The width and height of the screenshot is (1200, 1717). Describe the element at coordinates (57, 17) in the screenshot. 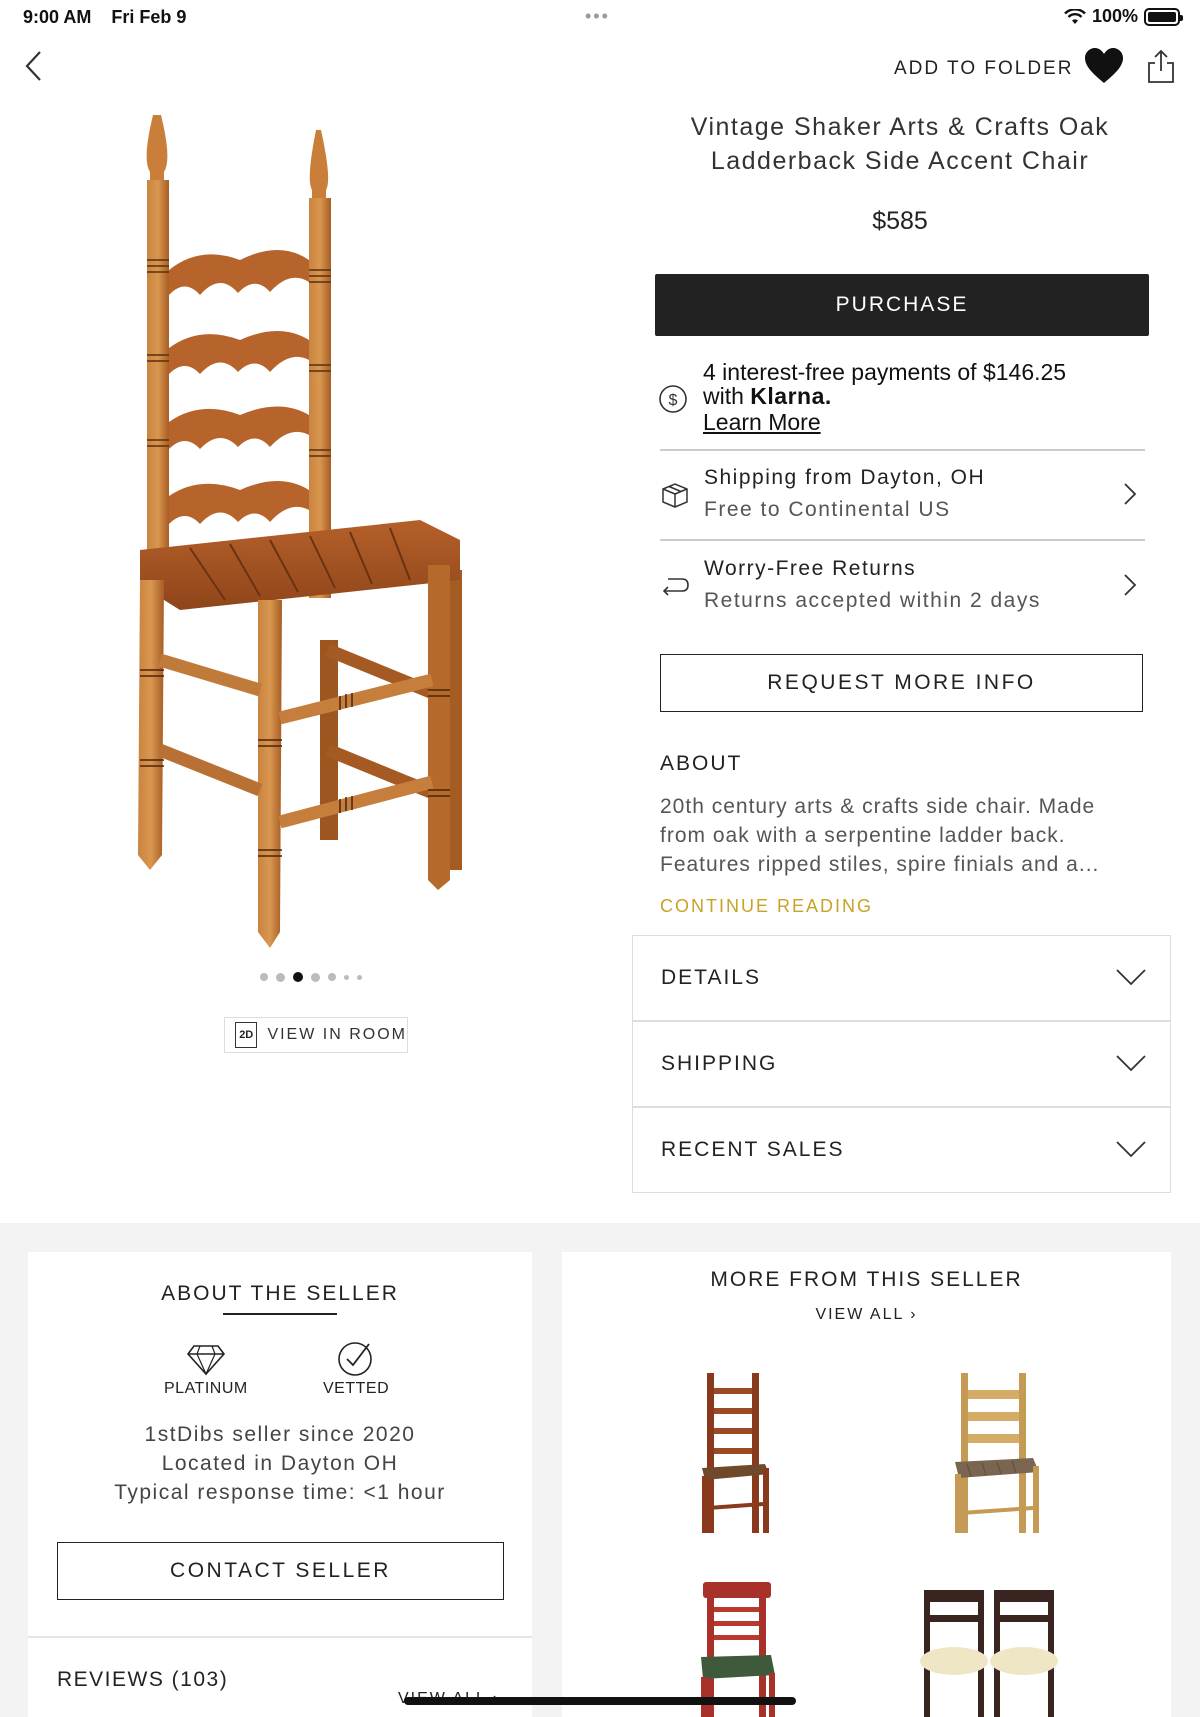

I see `status-clock: 9:00 AM` at that location.